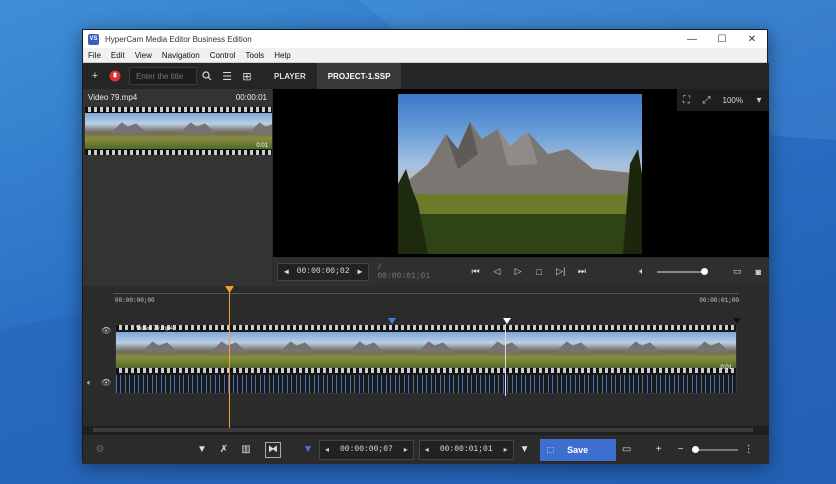 This screenshot has width=836, height=484. I want to click on audio-waveform, so click(426, 384).